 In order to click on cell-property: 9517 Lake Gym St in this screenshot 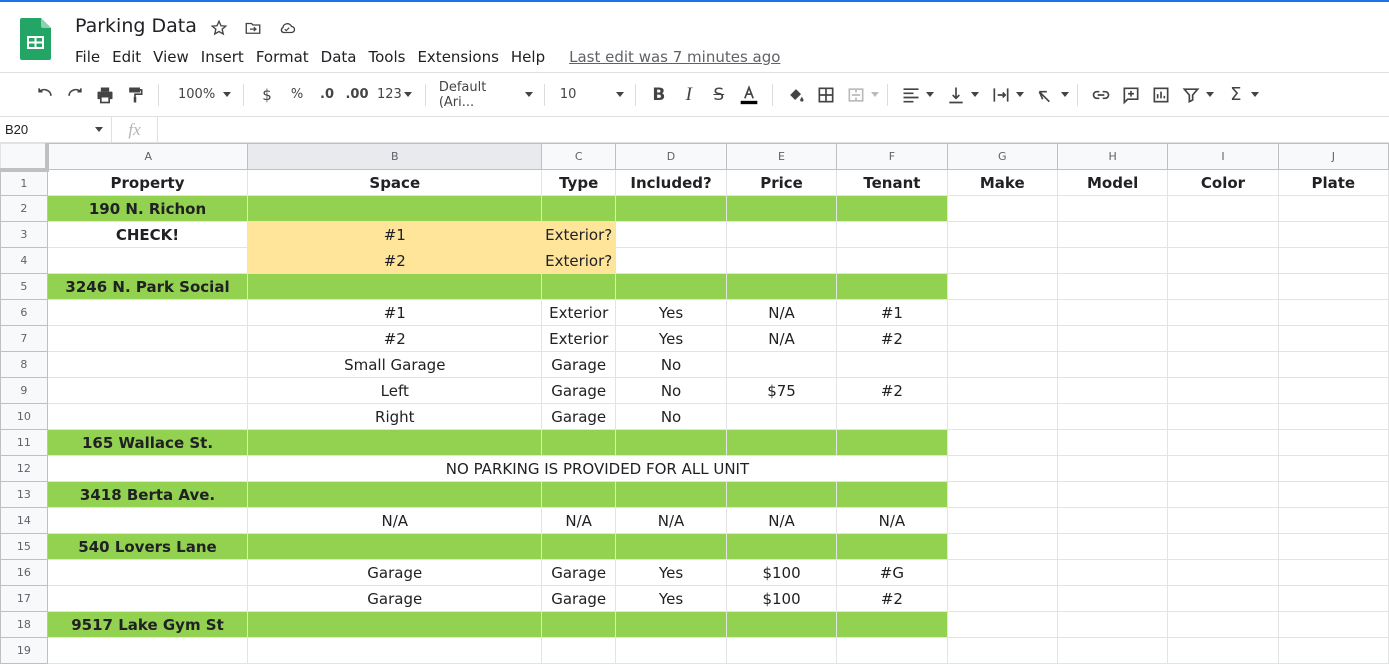, I will do `click(147, 624)`.